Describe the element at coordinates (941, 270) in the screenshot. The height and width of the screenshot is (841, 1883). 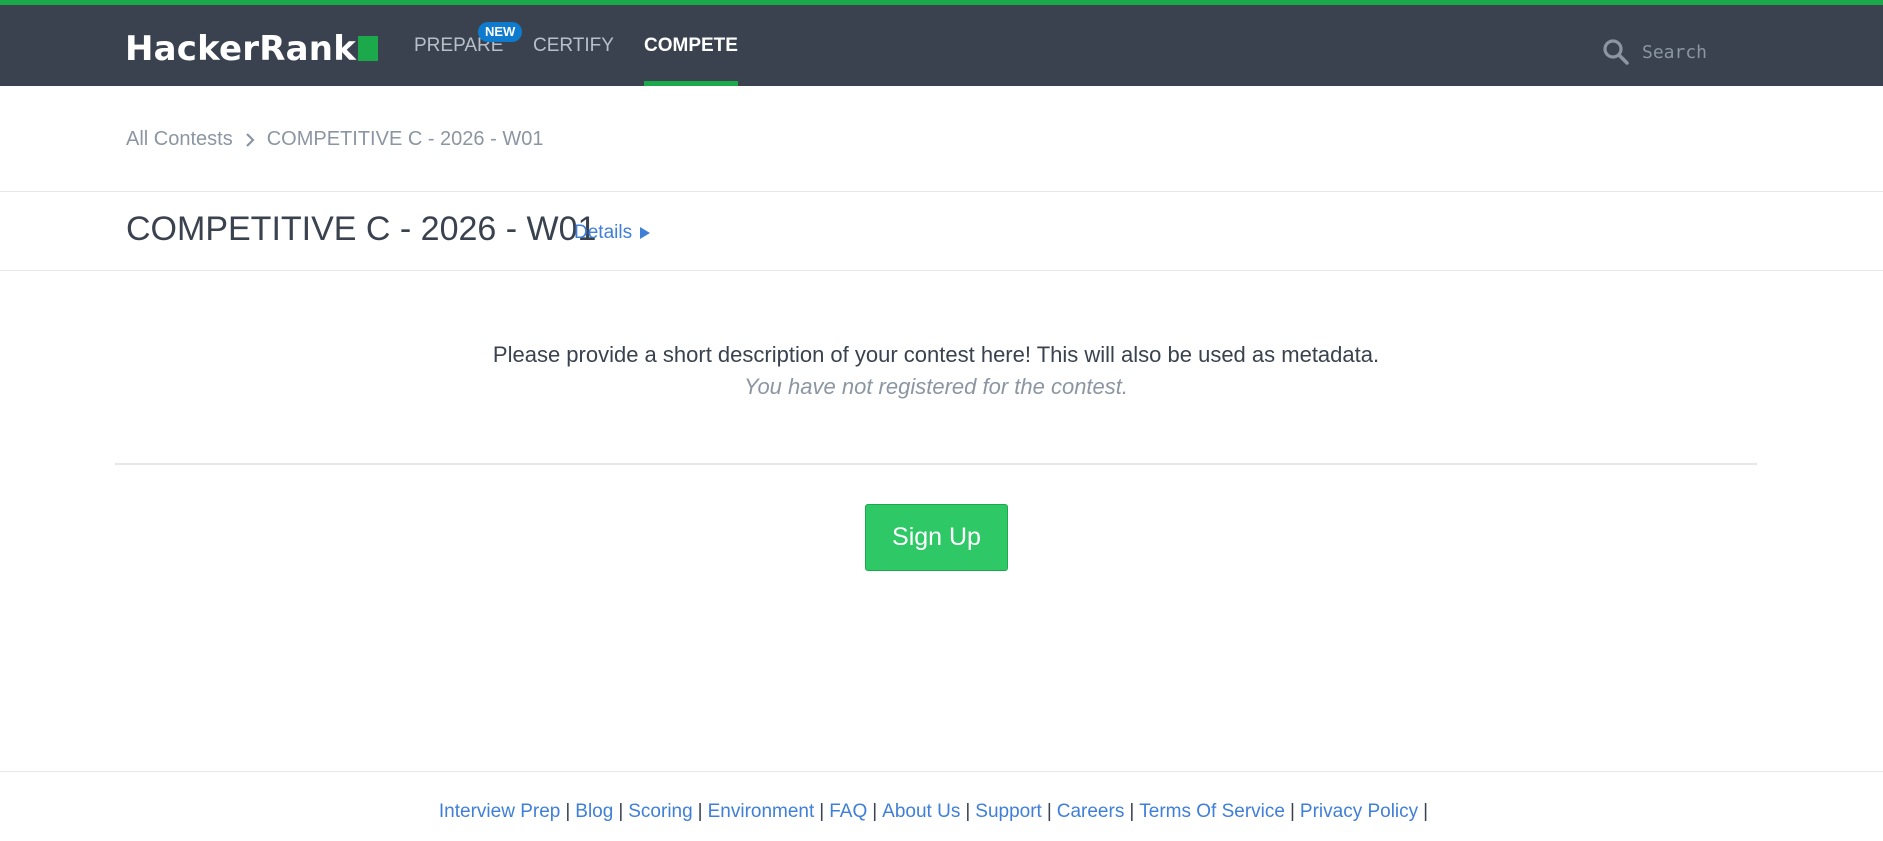
I see `title-divider` at that location.